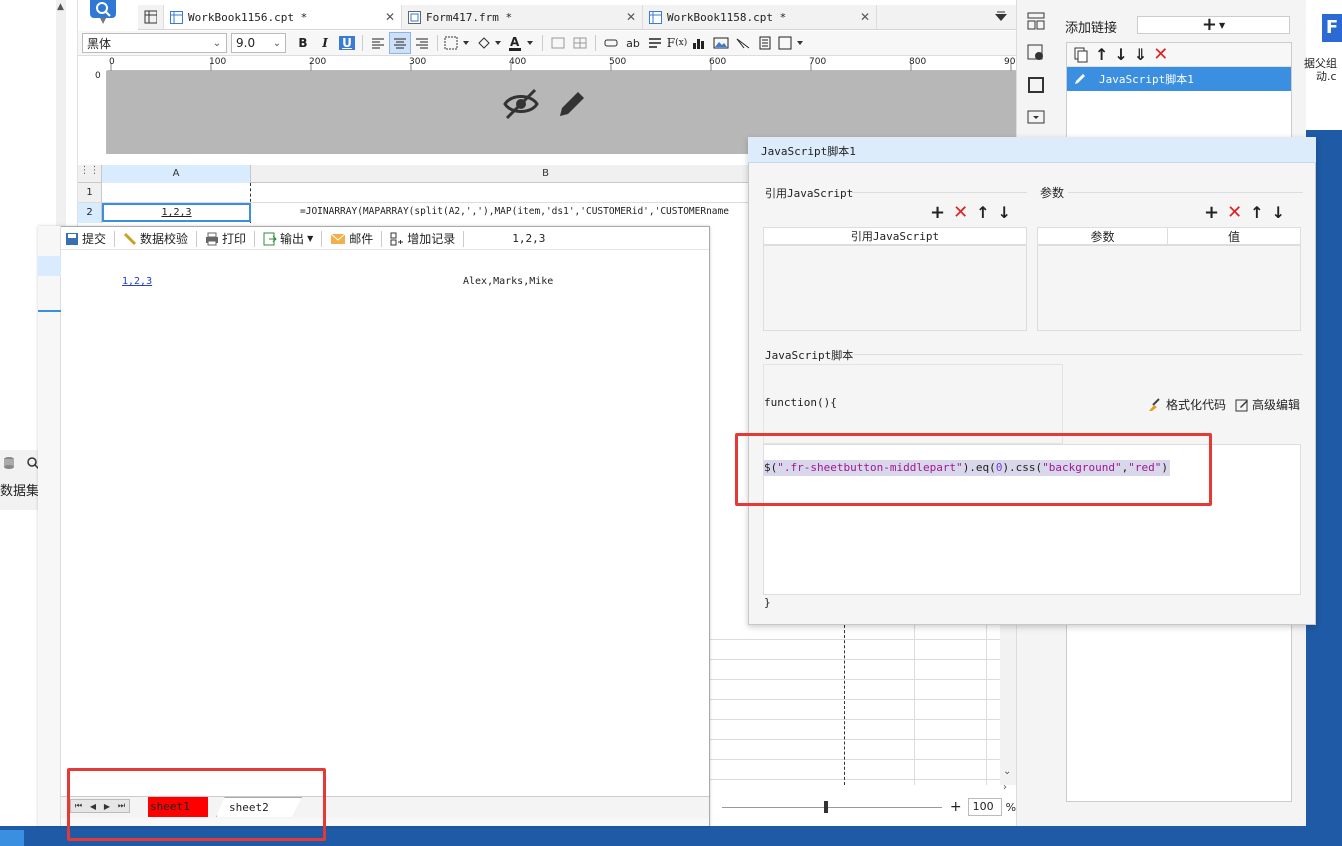 The image size is (1342, 846). What do you see at coordinates (808, 151) in the screenshot?
I see `dialog-title-text: JavaScript脚本1` at bounding box center [808, 151].